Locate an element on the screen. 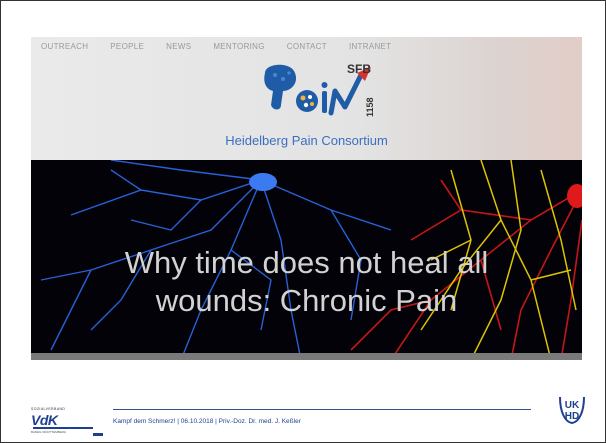  cell-icon is located at coordinates (307, 101).